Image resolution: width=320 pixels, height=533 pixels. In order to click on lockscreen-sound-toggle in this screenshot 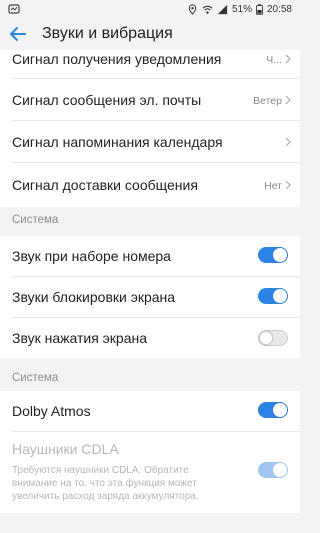, I will do `click(273, 296)`.